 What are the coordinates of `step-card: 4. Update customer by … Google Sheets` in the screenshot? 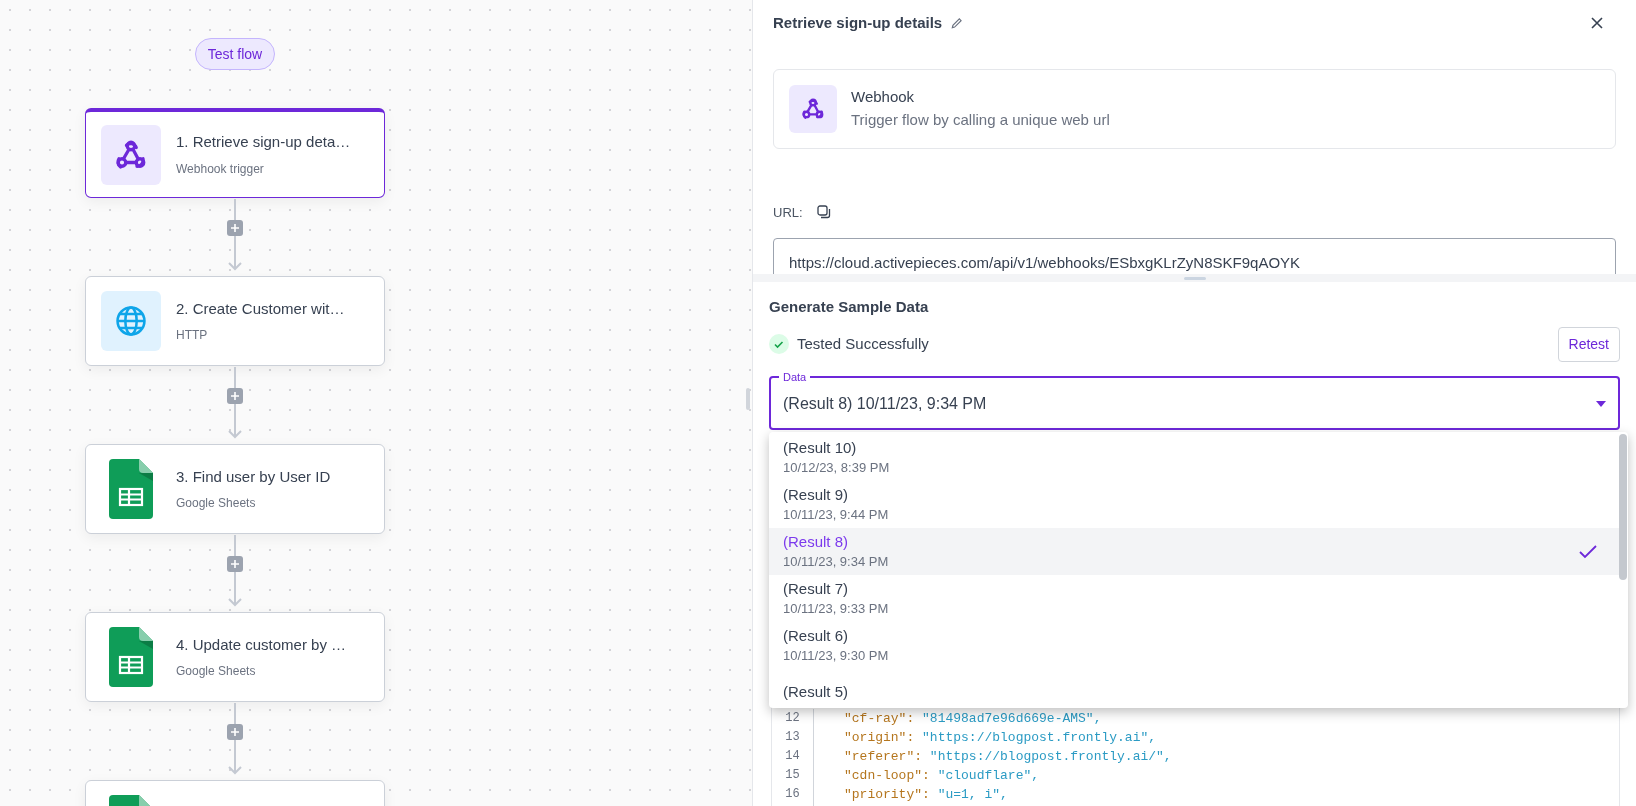 It's located at (235, 657).